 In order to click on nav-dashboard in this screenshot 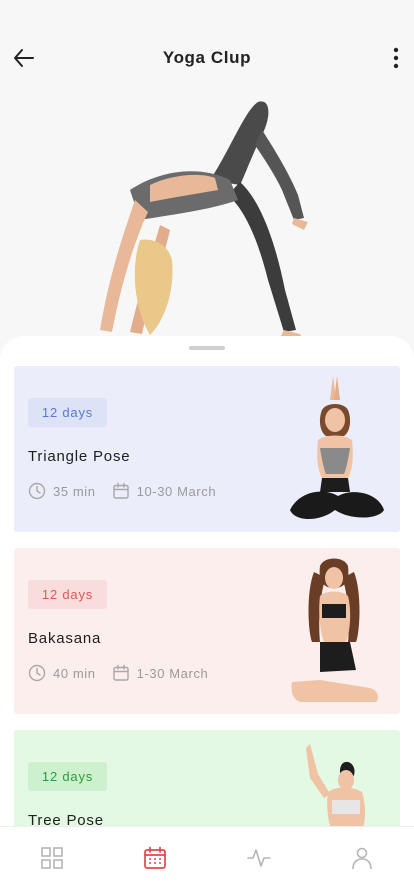, I will do `click(52, 858)`.